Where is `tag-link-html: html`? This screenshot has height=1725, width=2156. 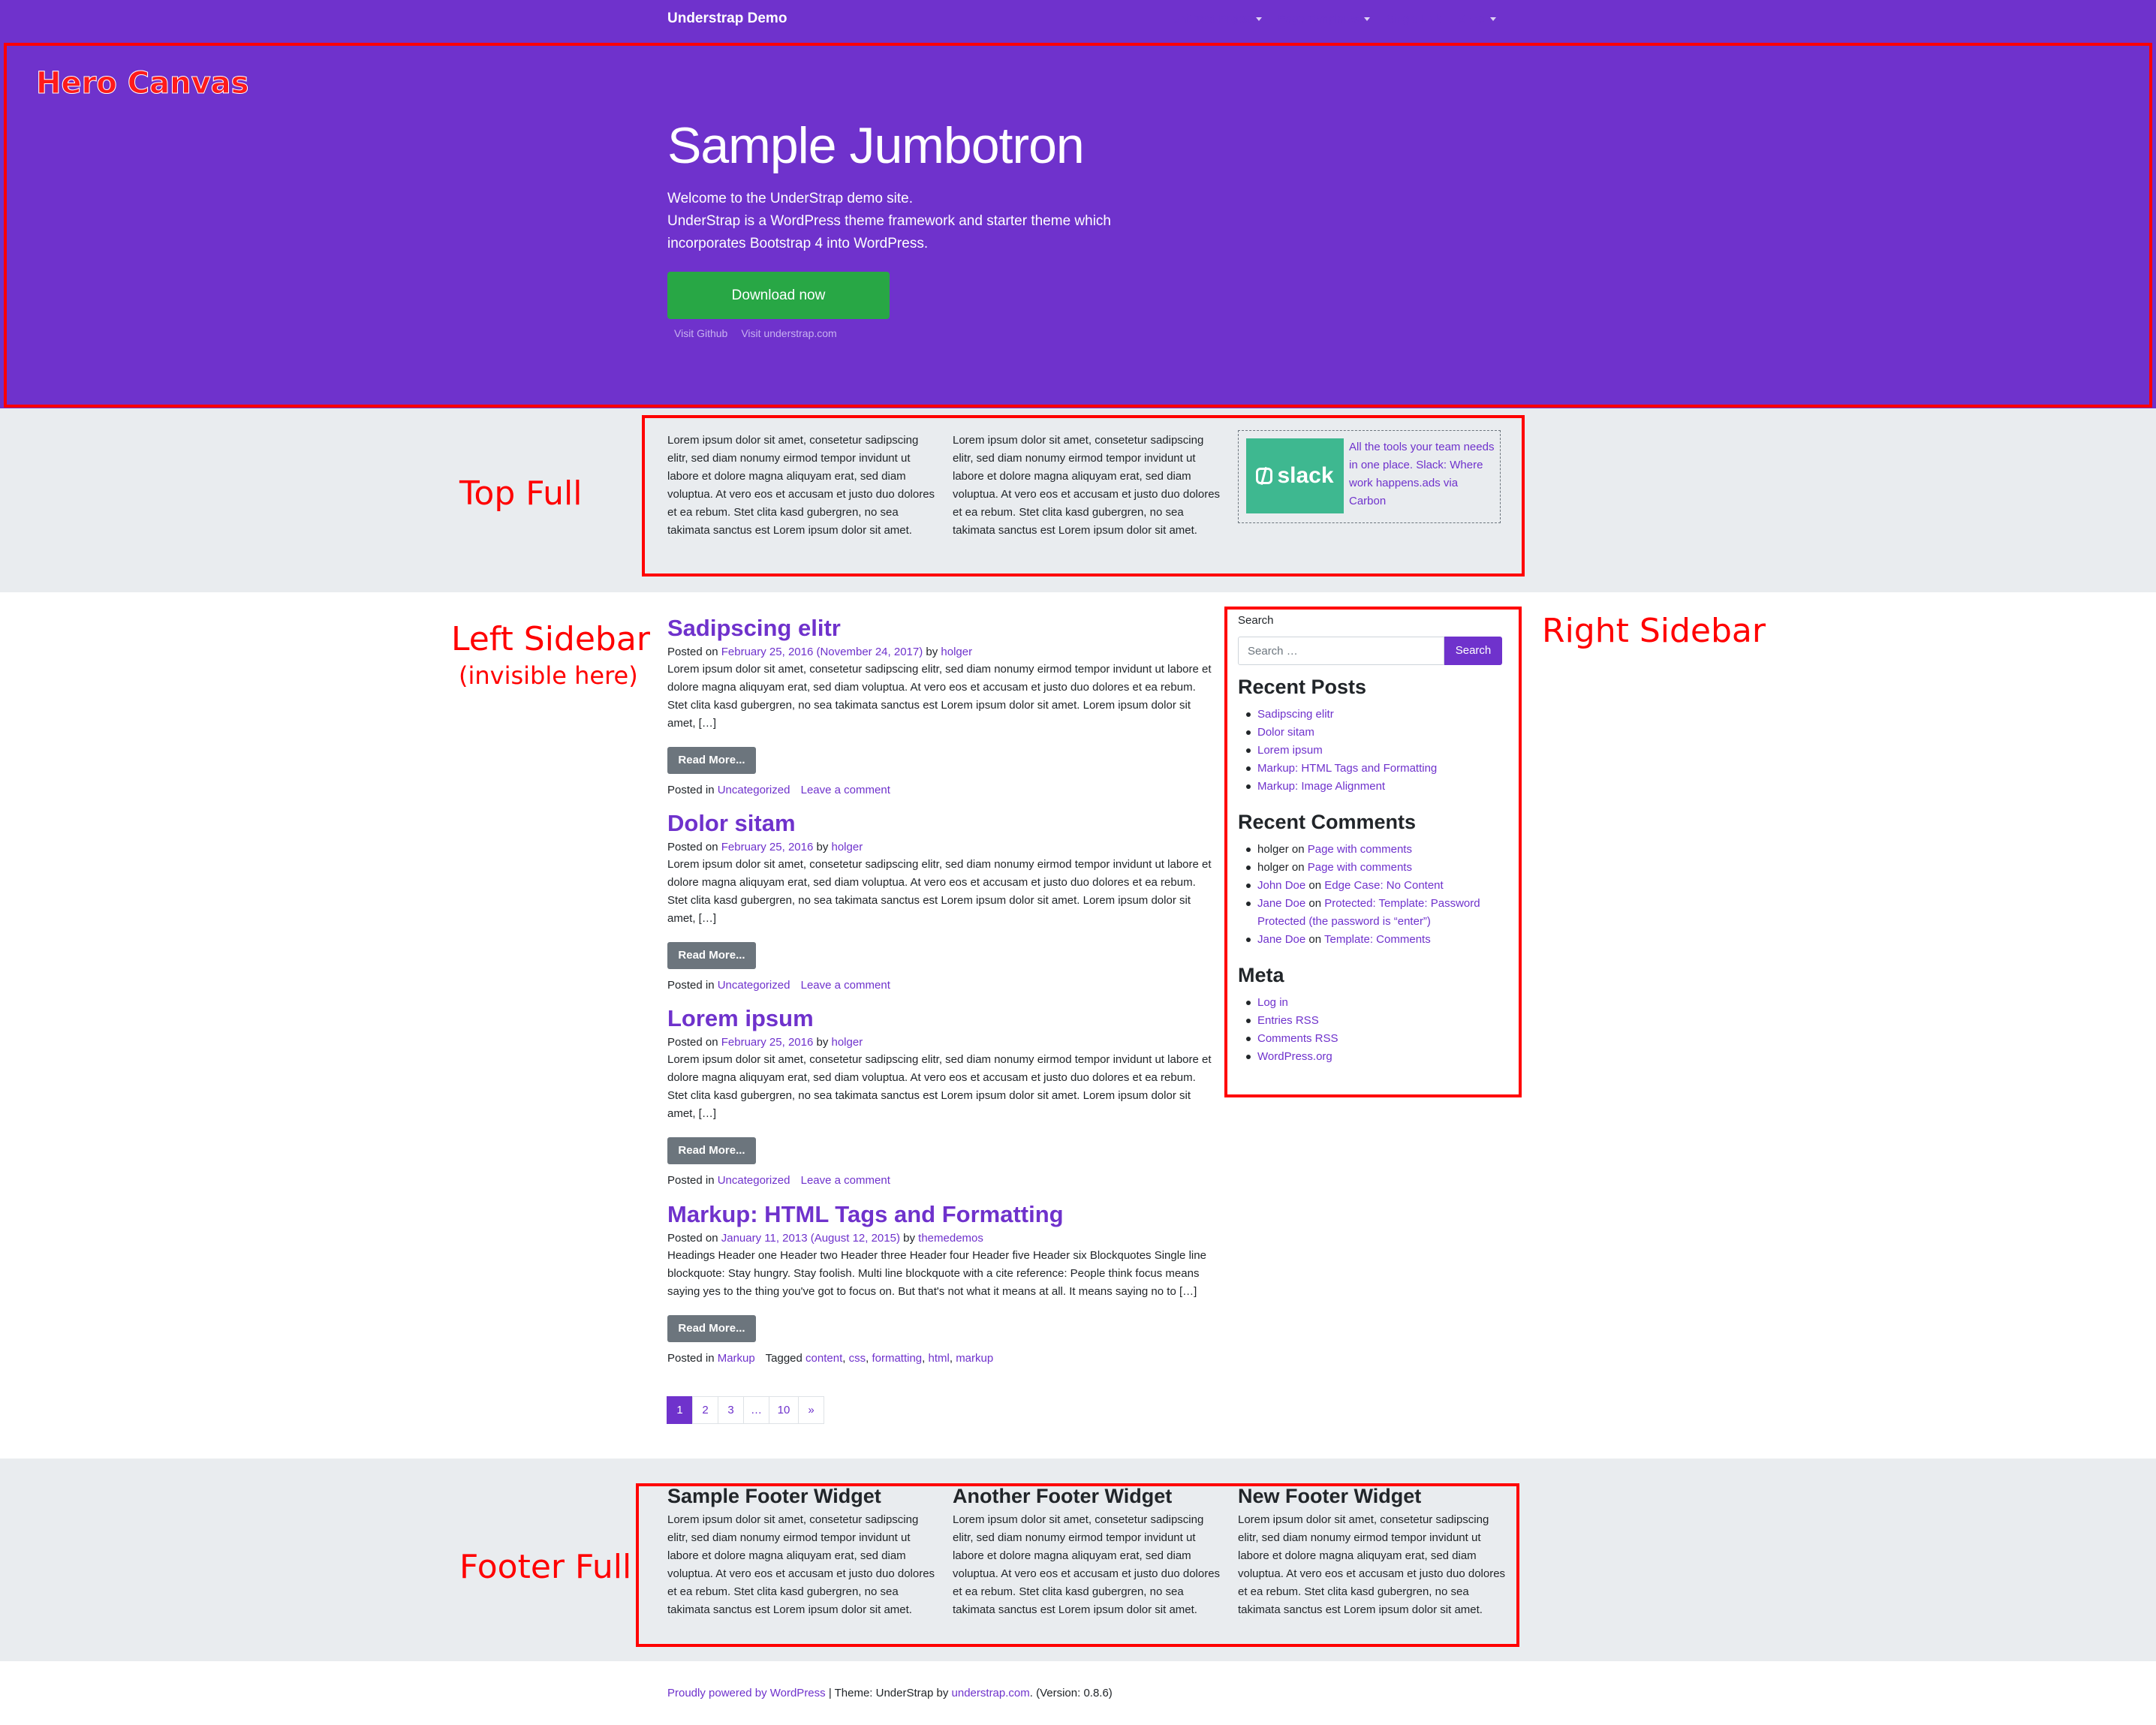
tag-link-html: html is located at coordinates (939, 1358).